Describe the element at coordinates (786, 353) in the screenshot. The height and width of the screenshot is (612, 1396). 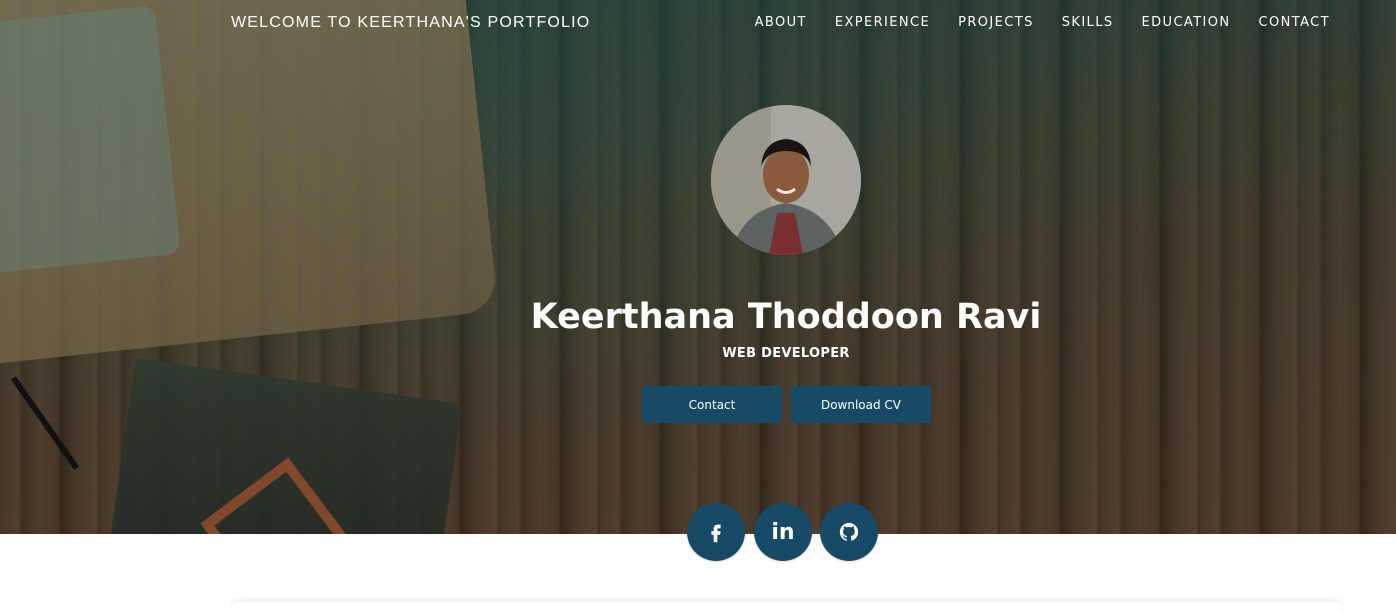
I see `profile-role: WEB DEVELOPER` at that location.